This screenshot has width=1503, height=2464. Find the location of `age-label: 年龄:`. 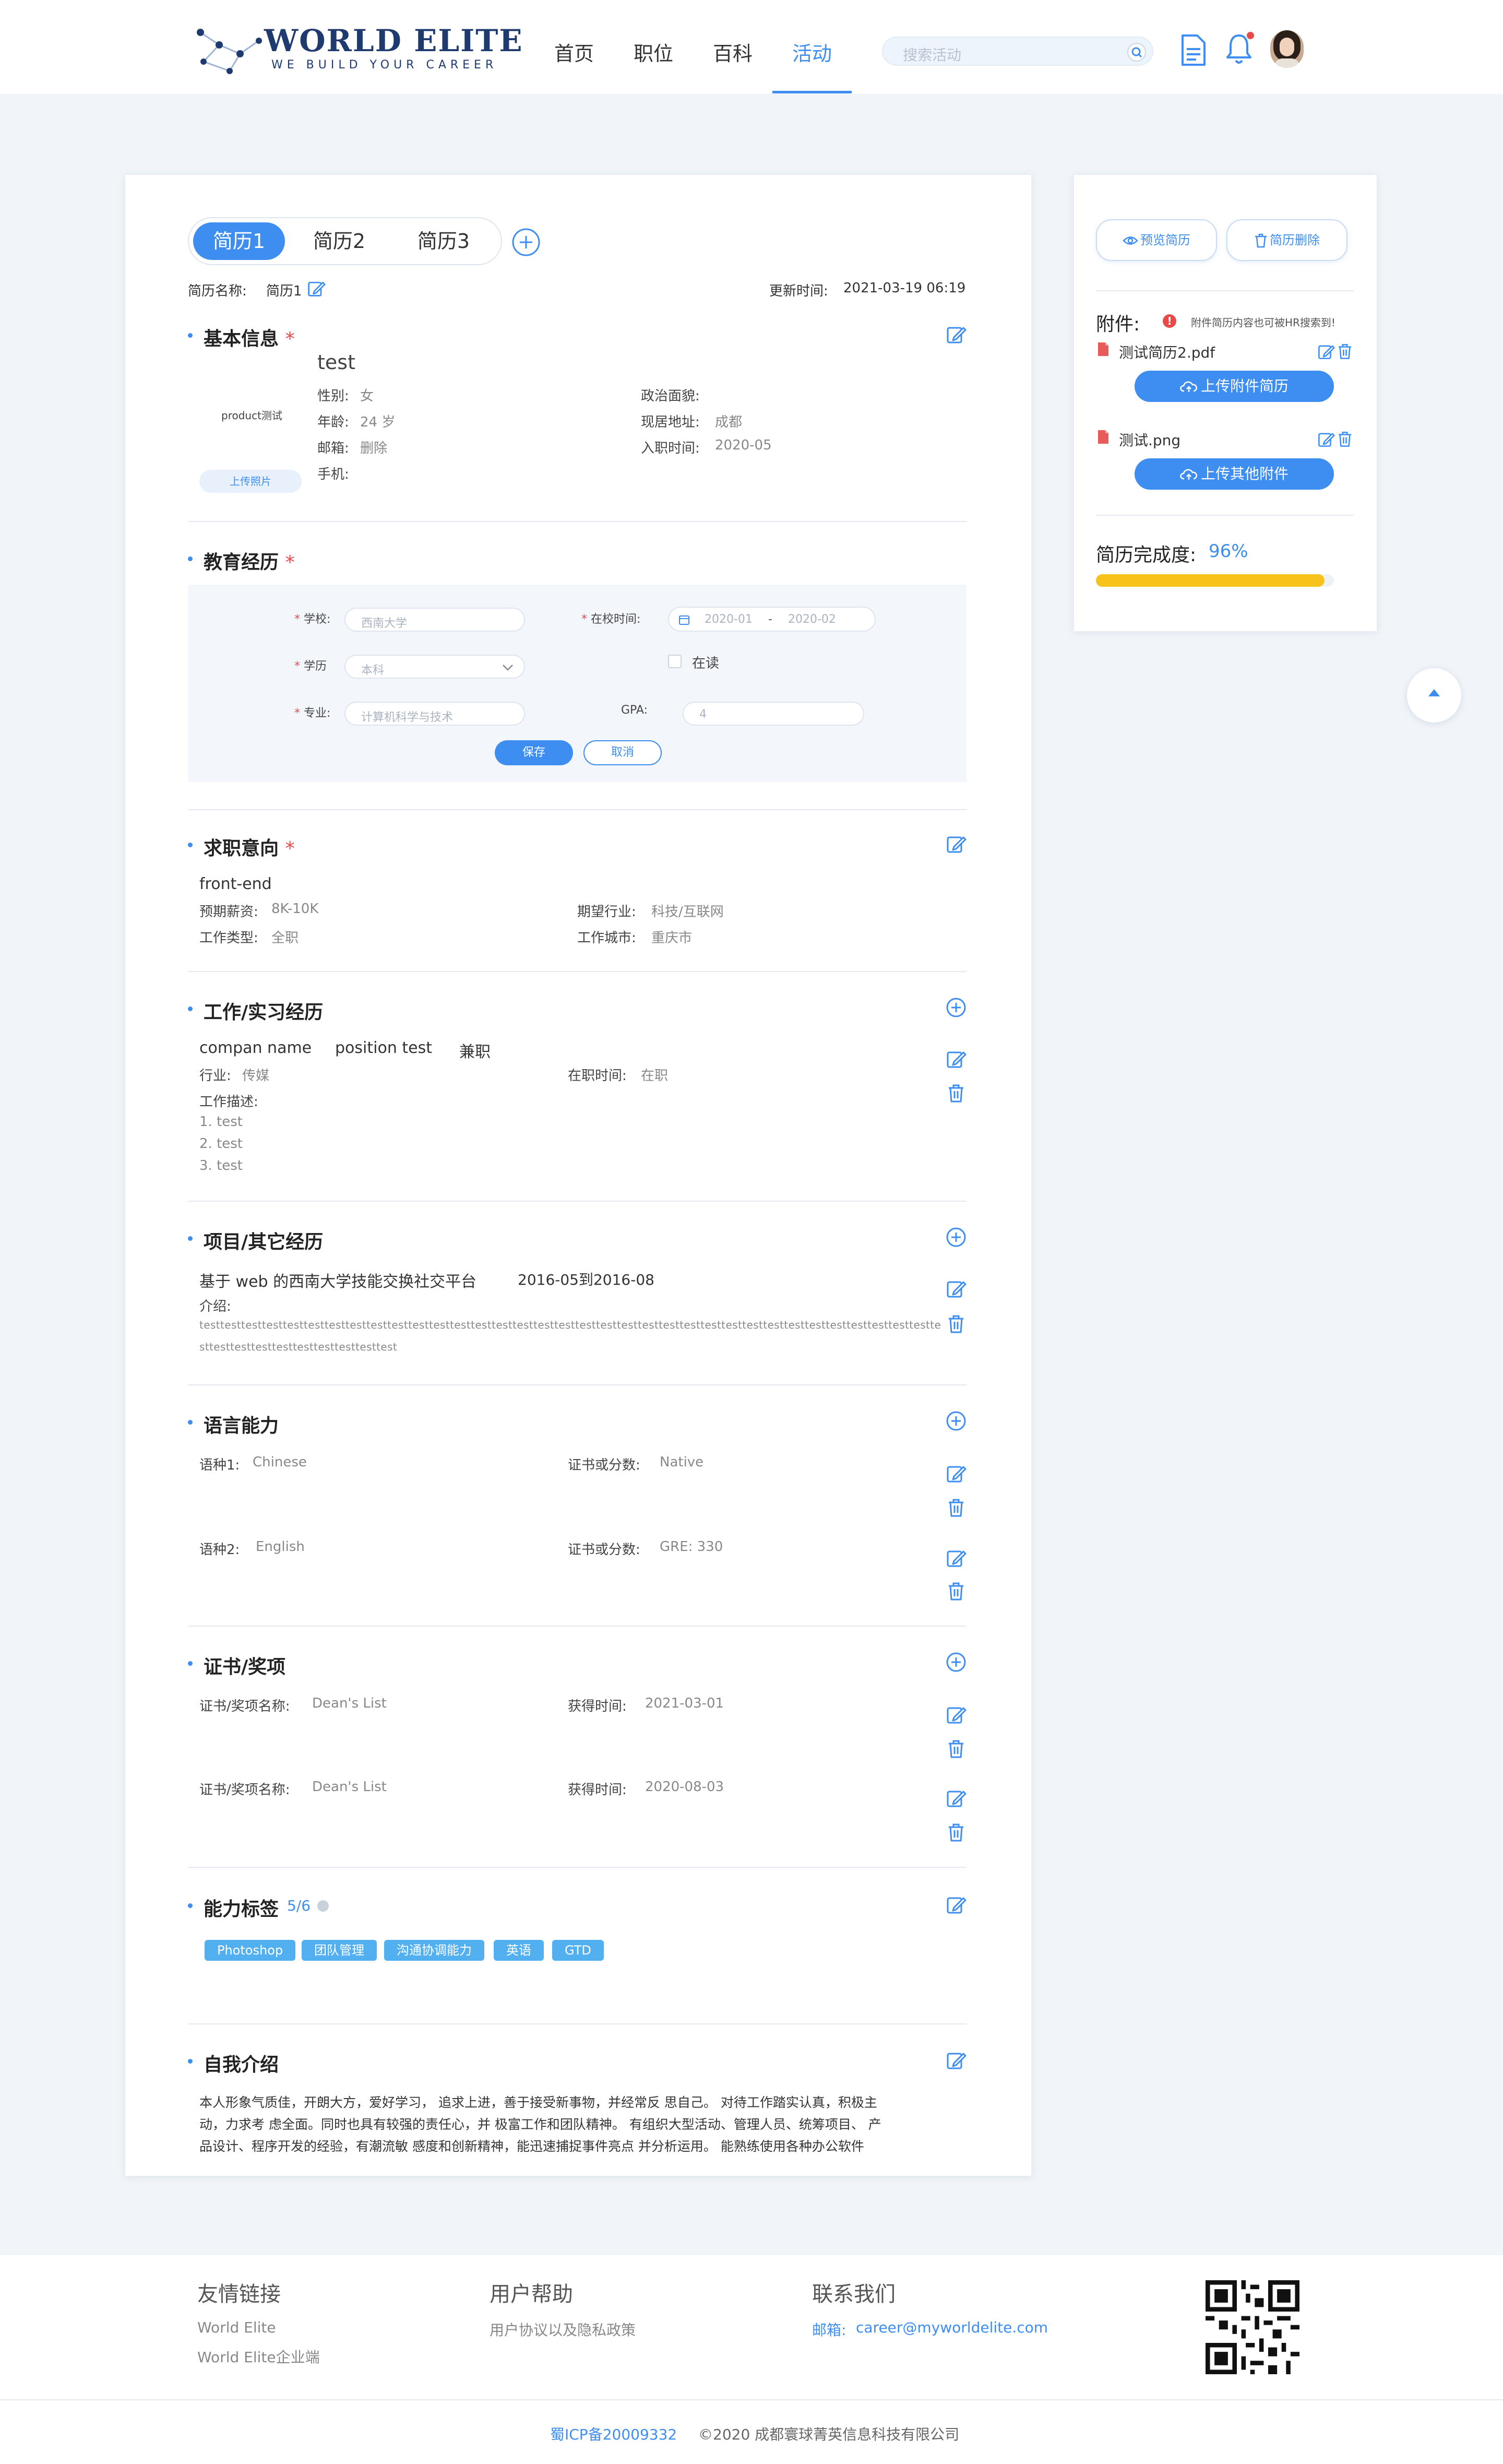

age-label: 年龄: is located at coordinates (333, 422).